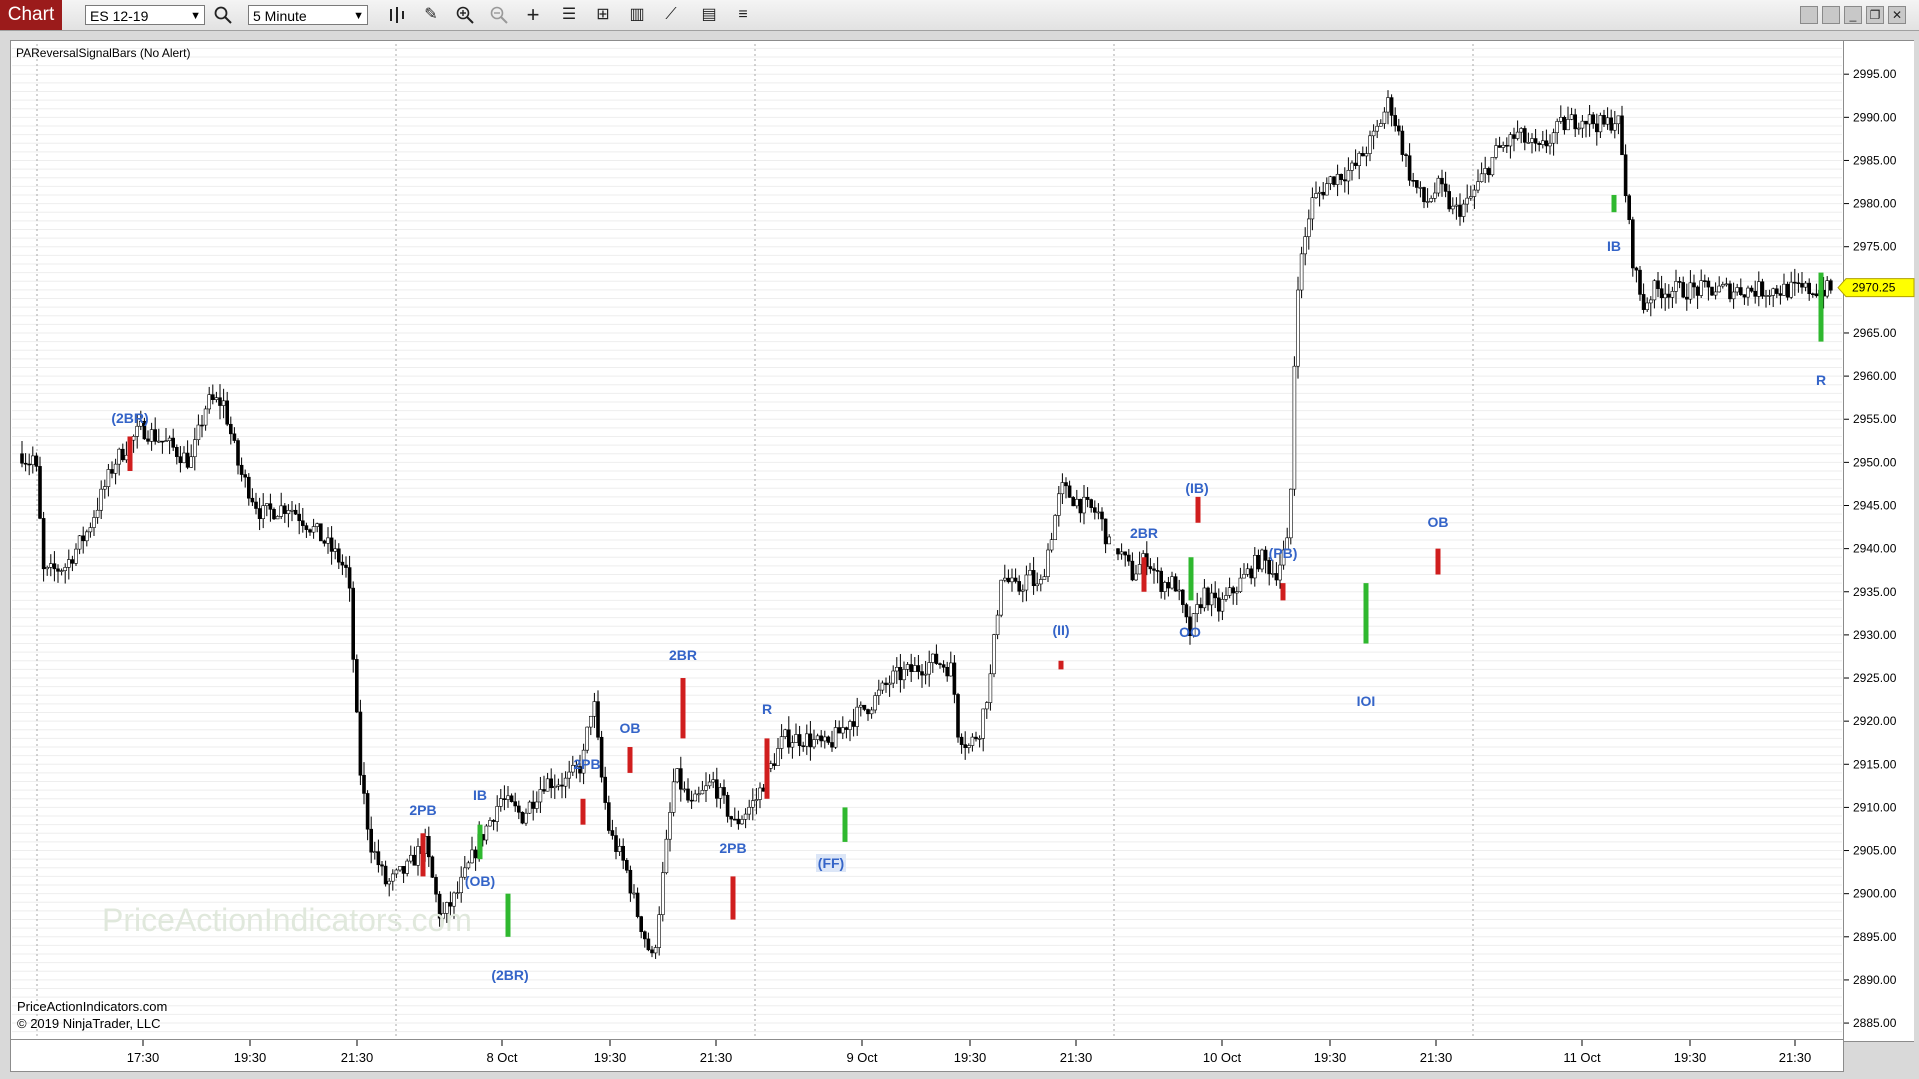 This screenshot has width=1919, height=1079. What do you see at coordinates (480, 881) in the screenshot?
I see `signal-label: (OB)` at bounding box center [480, 881].